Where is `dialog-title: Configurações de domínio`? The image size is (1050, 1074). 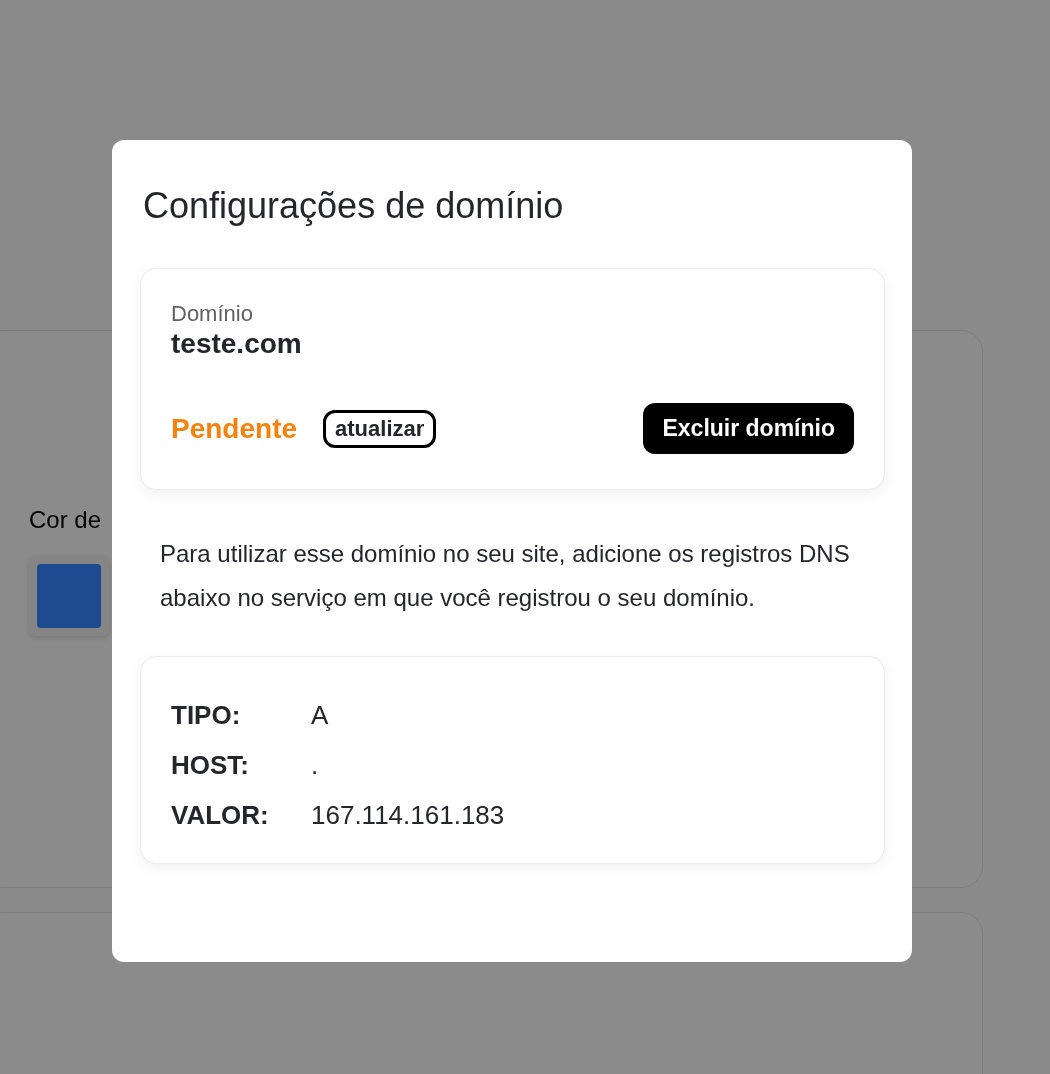
dialog-title: Configurações de domínio is located at coordinates (353, 206).